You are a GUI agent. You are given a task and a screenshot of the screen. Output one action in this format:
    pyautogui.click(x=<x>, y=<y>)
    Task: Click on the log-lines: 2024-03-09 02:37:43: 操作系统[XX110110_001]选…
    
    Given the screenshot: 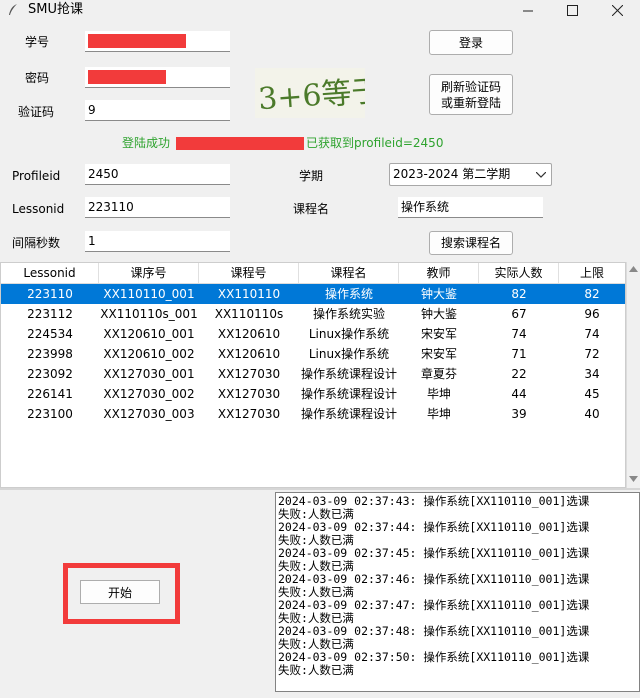 What is the action you would take?
    pyautogui.click(x=457, y=586)
    